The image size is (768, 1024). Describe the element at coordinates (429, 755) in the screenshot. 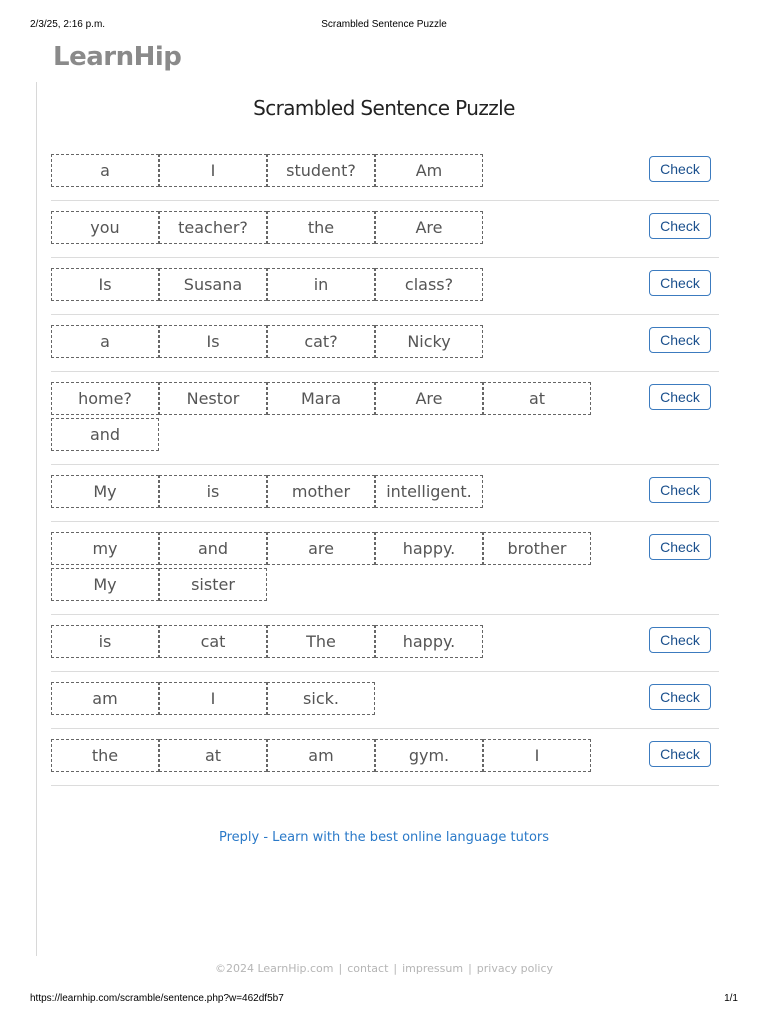

I see `word-tile: gym.` at that location.